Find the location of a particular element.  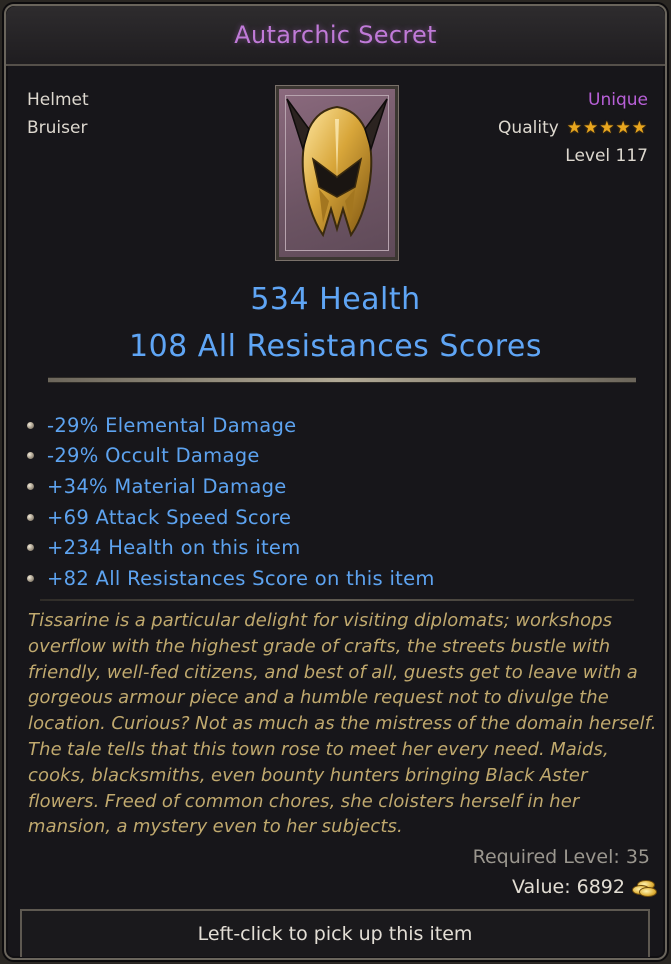

quality-stars-icon: ★★★★★ is located at coordinates (607, 128).